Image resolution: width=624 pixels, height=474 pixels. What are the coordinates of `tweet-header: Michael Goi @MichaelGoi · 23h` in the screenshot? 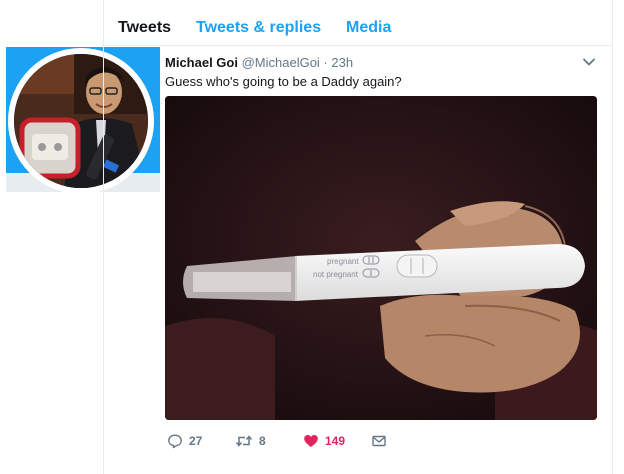 It's located at (259, 62).